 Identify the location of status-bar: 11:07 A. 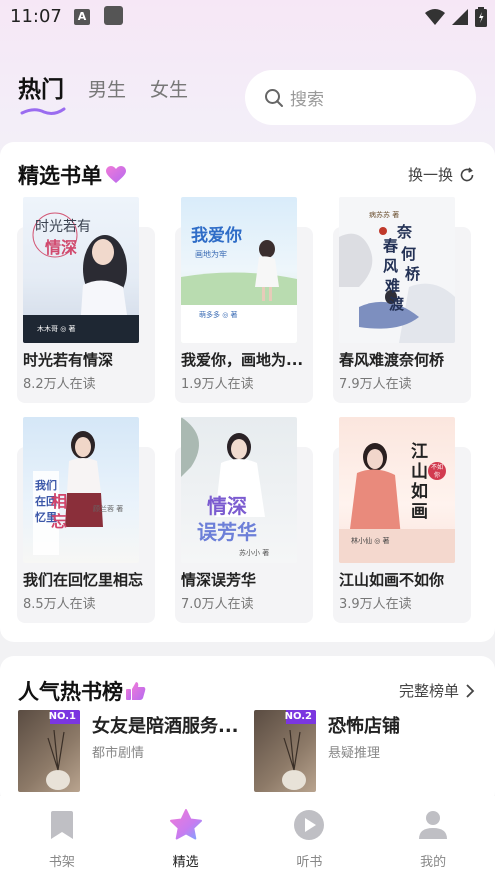
(247, 18).